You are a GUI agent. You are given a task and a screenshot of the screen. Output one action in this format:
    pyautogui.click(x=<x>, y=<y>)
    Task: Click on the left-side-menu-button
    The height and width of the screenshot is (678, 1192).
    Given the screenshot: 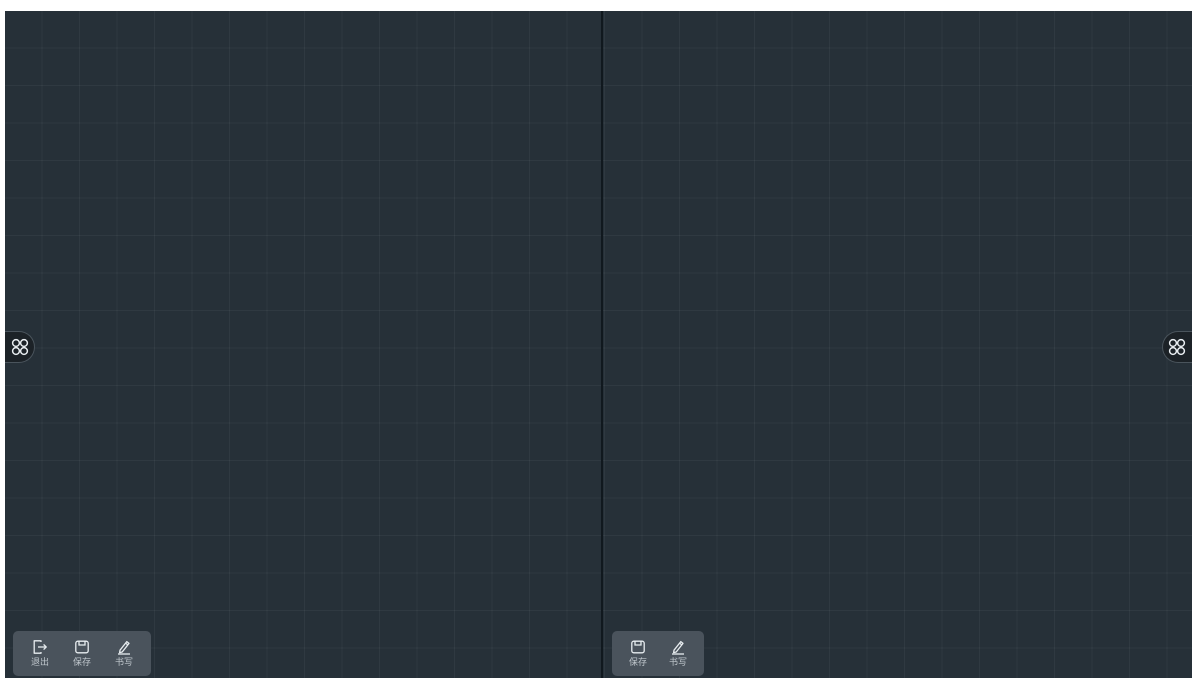 What is the action you would take?
    pyautogui.click(x=20, y=347)
    